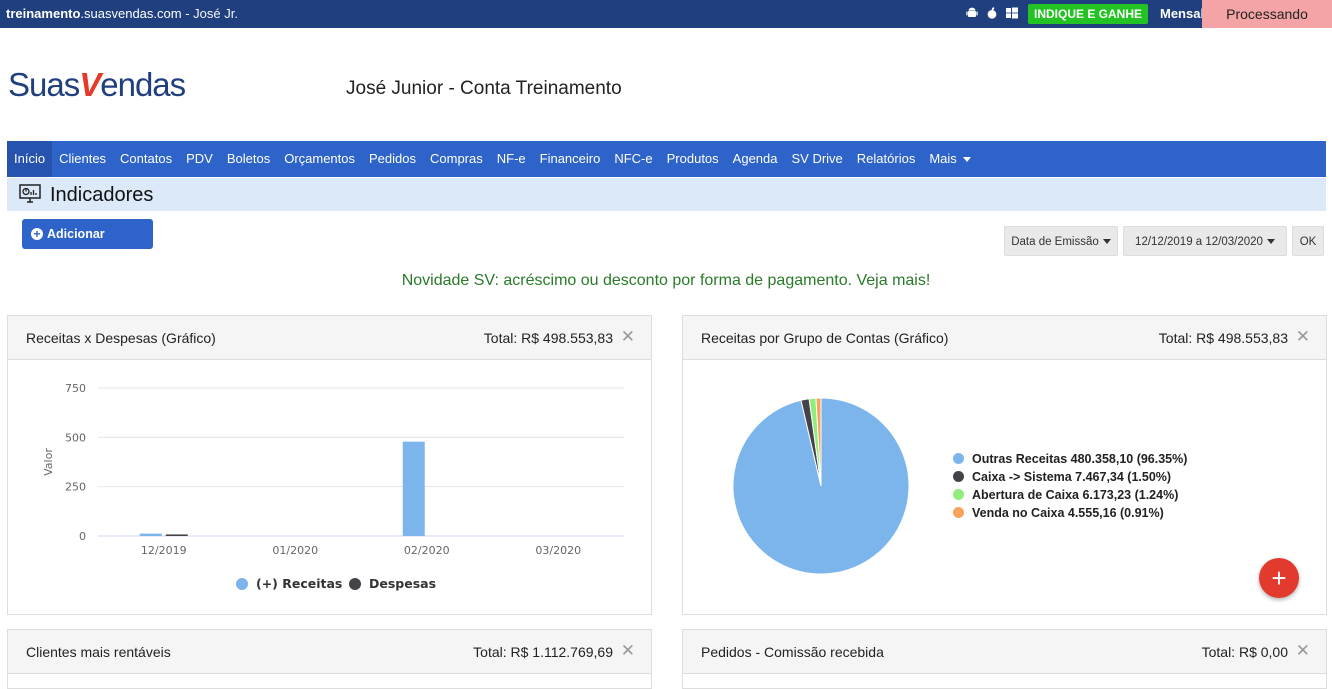  Describe the element at coordinates (543, 652) in the screenshot. I see `panel-total: Total: R$ 1.112.769,69` at that location.